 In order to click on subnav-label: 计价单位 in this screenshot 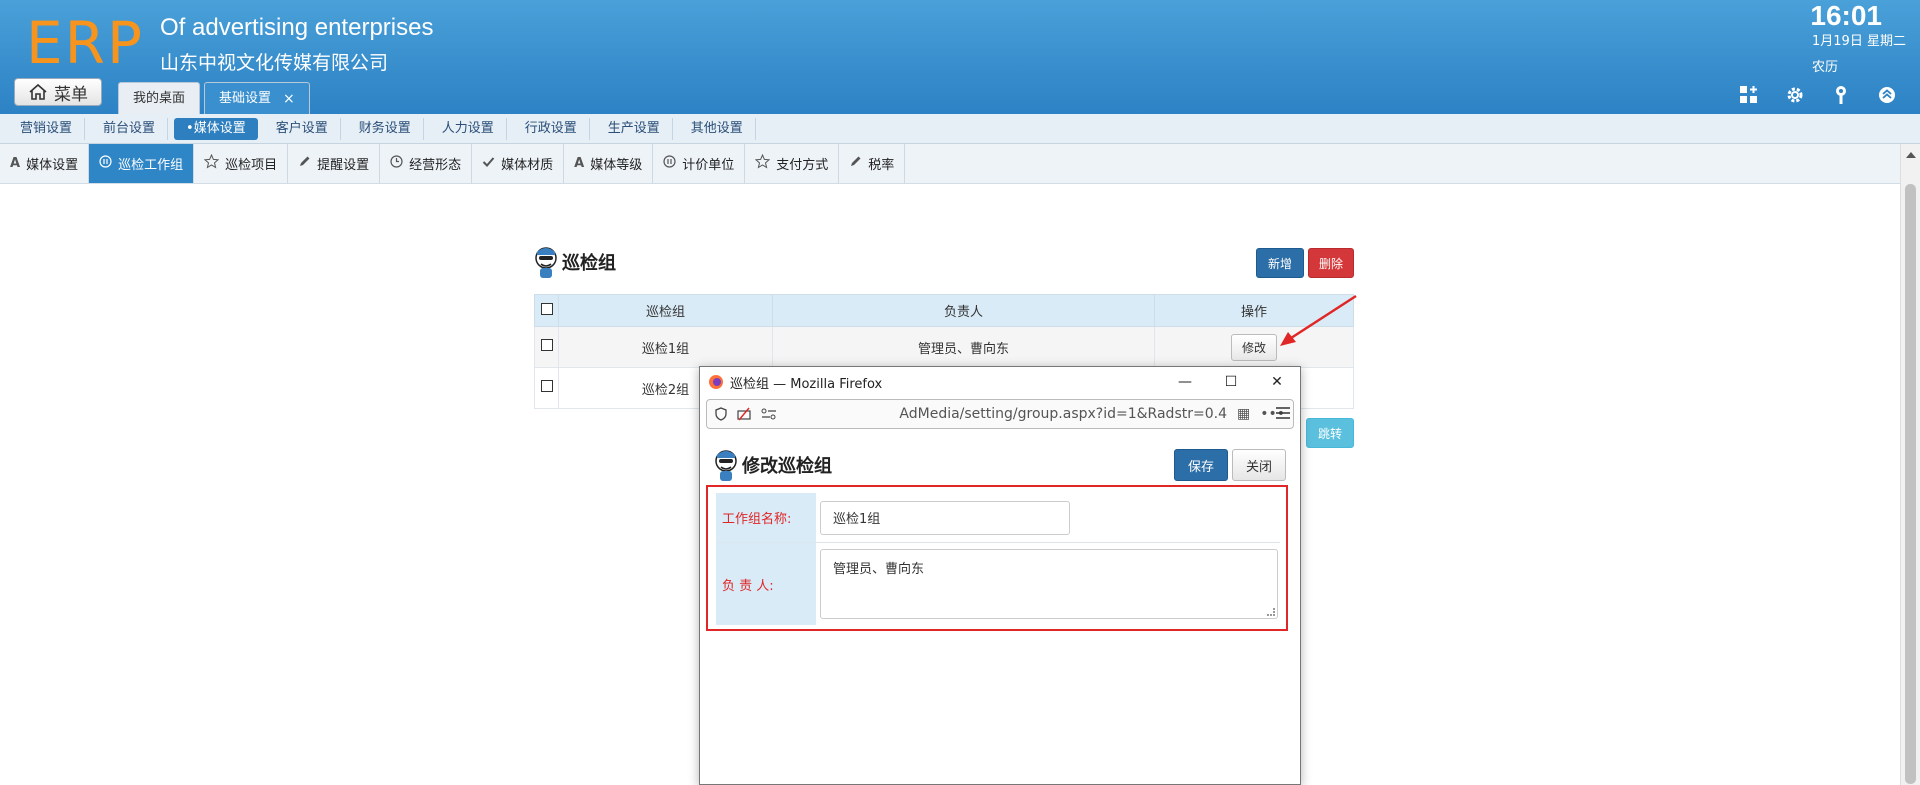, I will do `click(708, 165)`.